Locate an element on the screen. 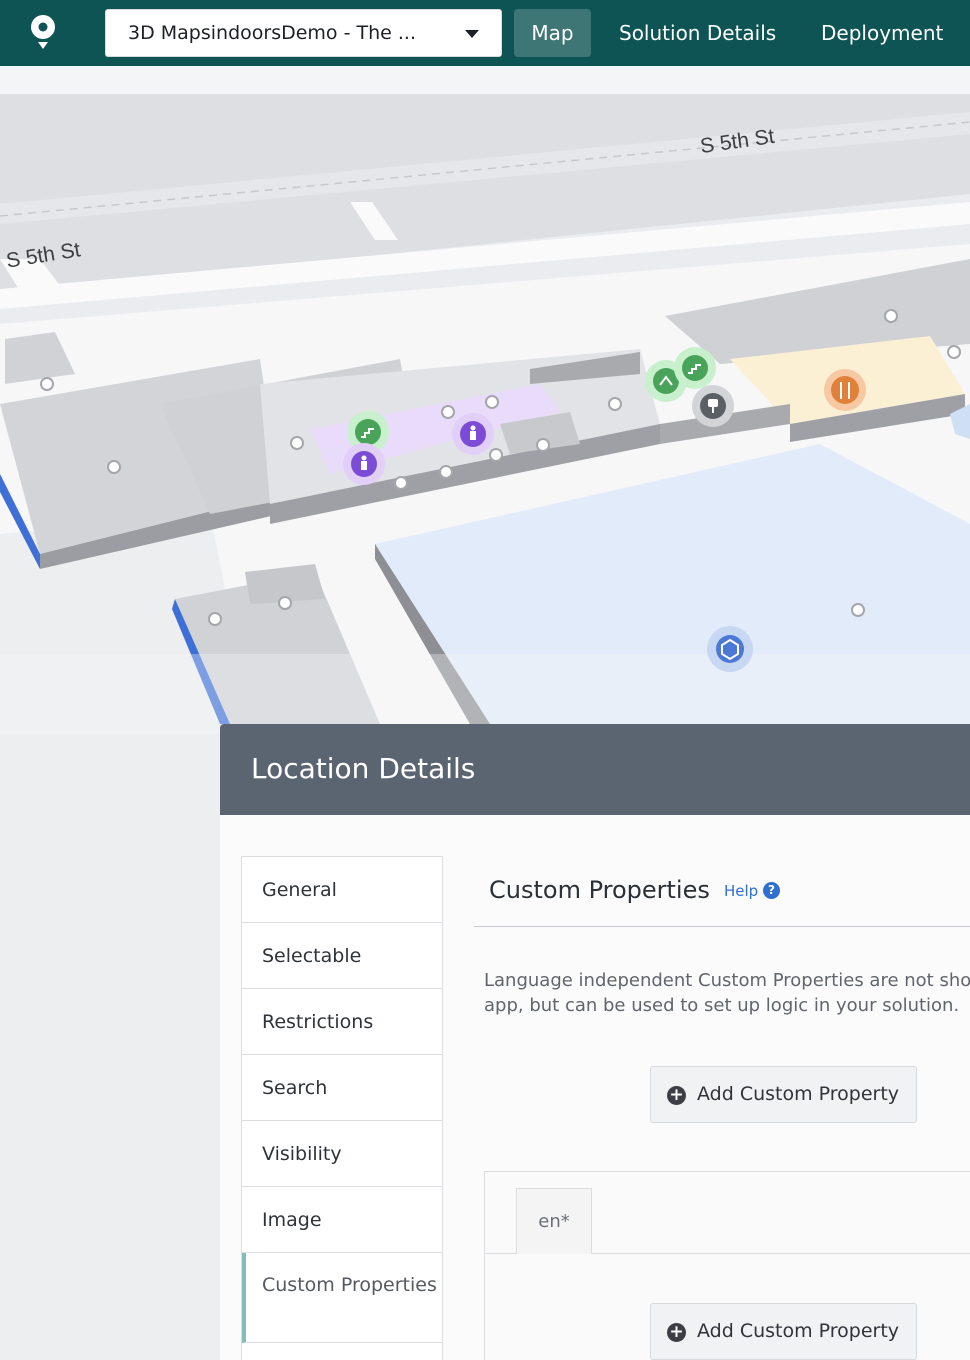 Image resolution: width=970 pixels, height=1360 pixels. restaurant-icon is located at coordinates (845, 390).